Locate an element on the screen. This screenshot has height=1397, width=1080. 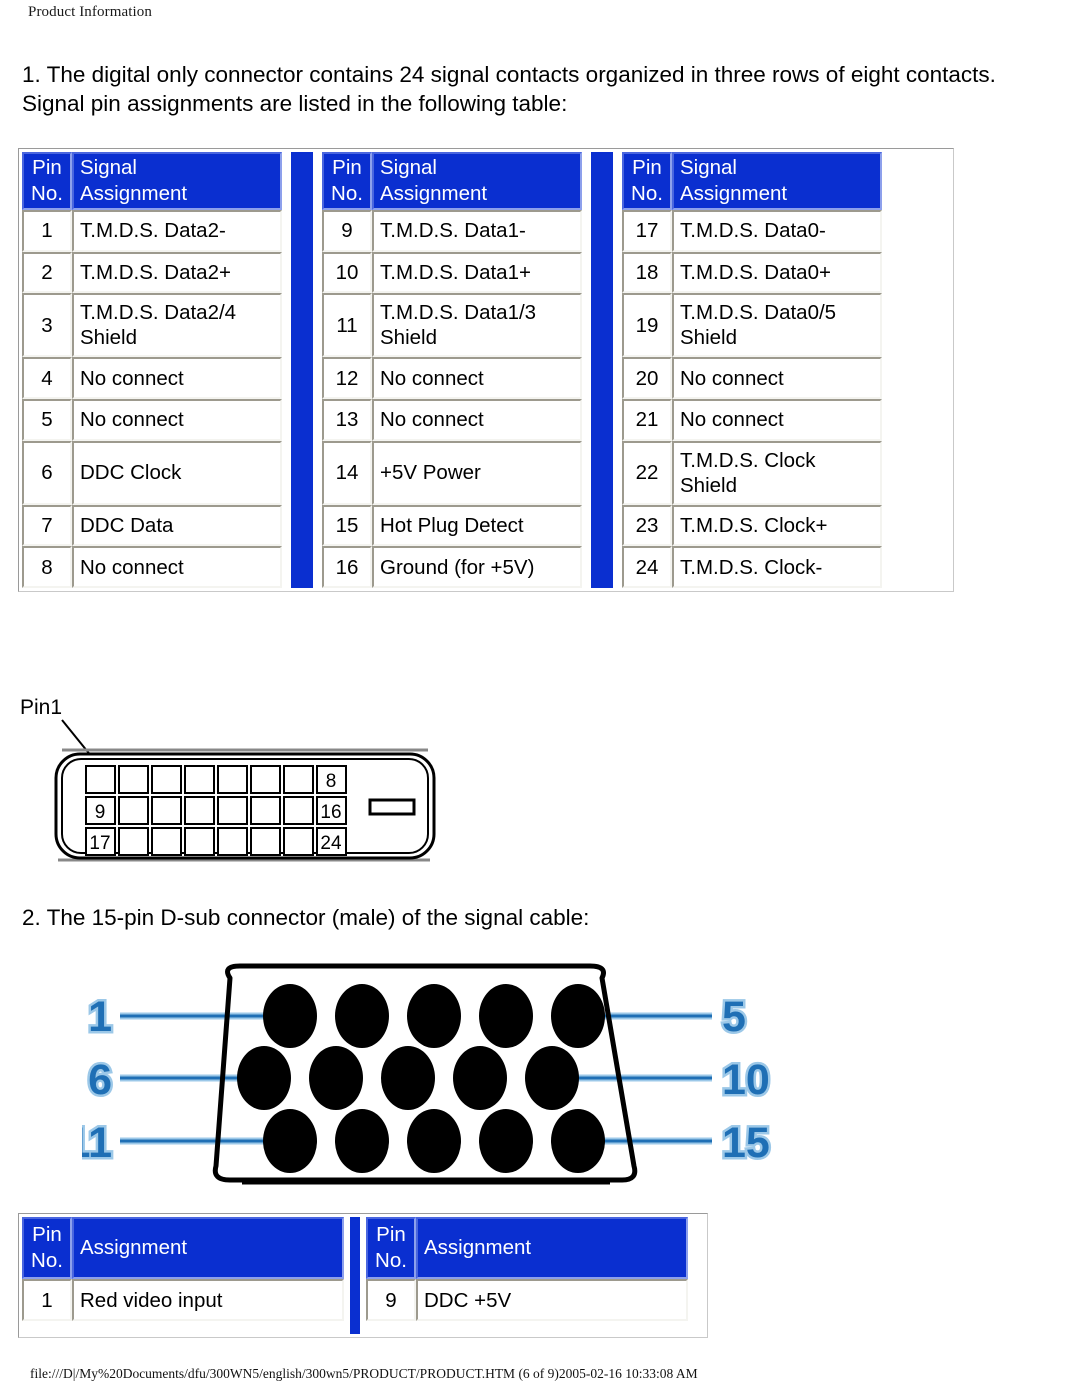
cell-pin-number: 24 is located at coordinates (647, 567).